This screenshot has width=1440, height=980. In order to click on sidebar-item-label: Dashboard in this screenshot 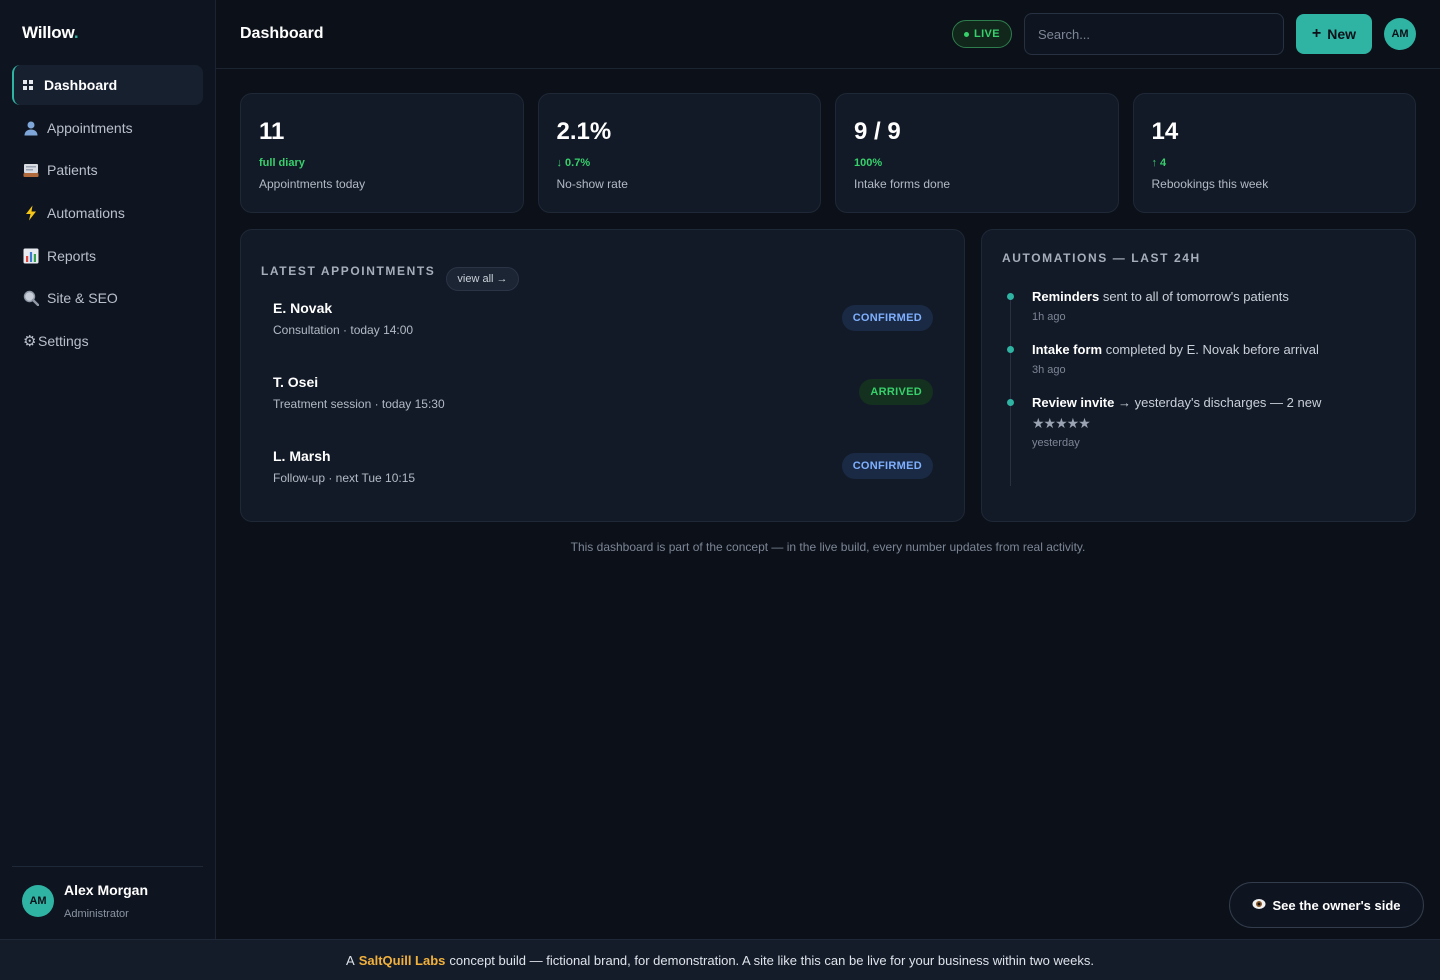, I will do `click(81, 85)`.